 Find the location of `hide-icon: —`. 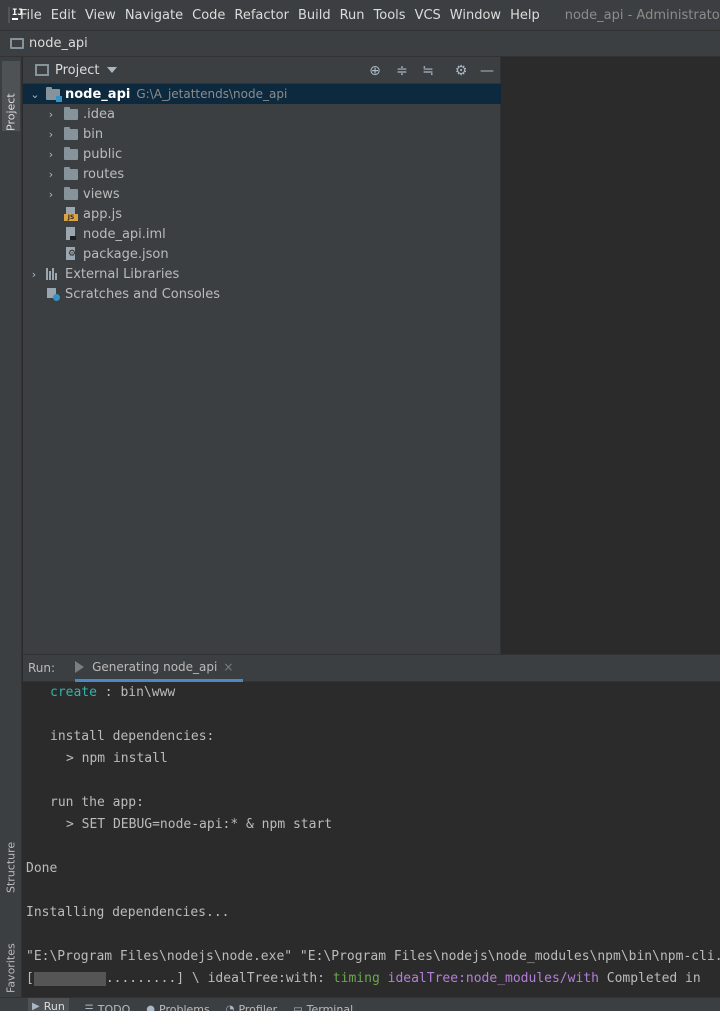

hide-icon: — is located at coordinates (487, 71).